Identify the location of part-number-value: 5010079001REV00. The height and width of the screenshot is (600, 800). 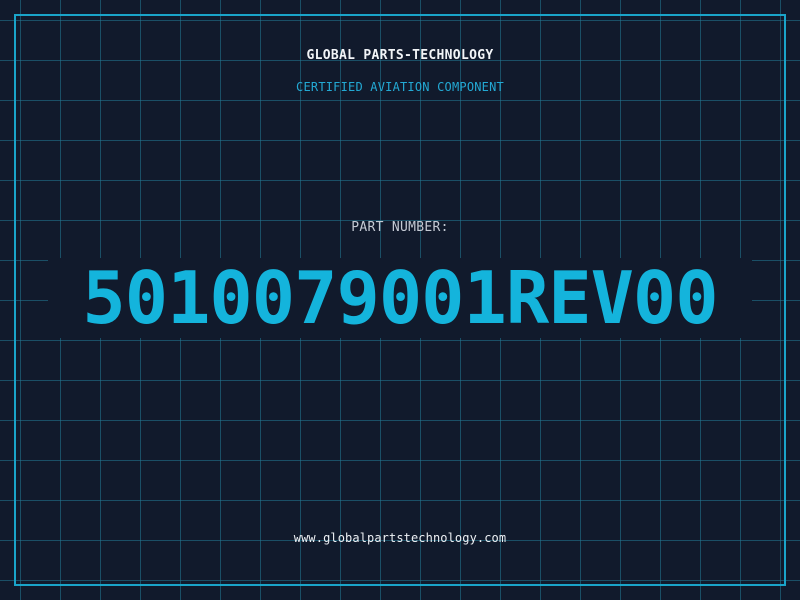
(400, 298).